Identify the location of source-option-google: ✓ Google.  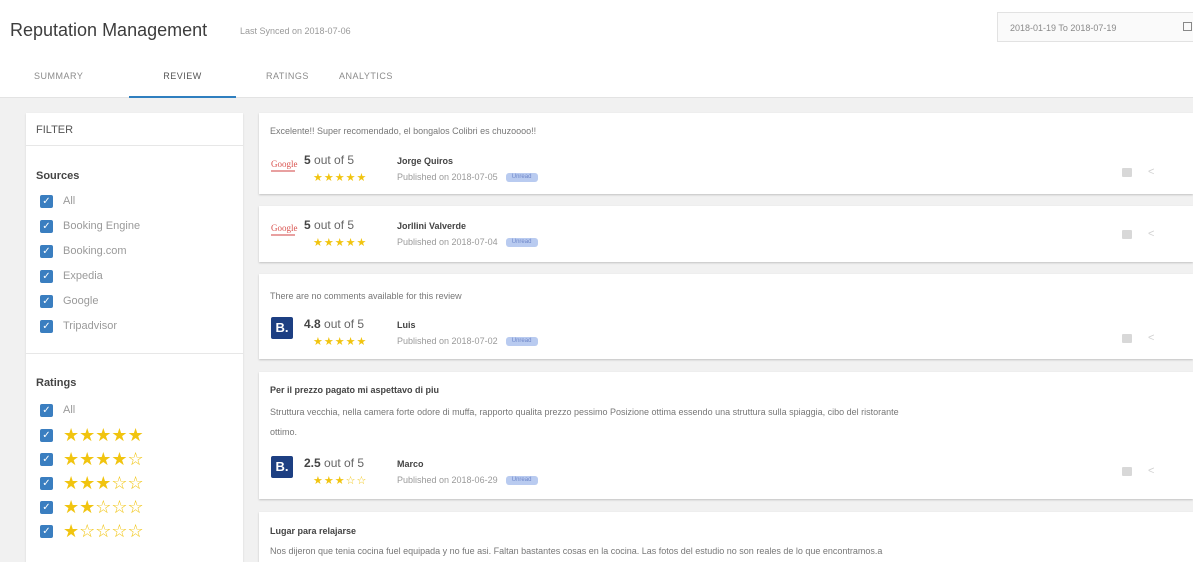
(69, 301).